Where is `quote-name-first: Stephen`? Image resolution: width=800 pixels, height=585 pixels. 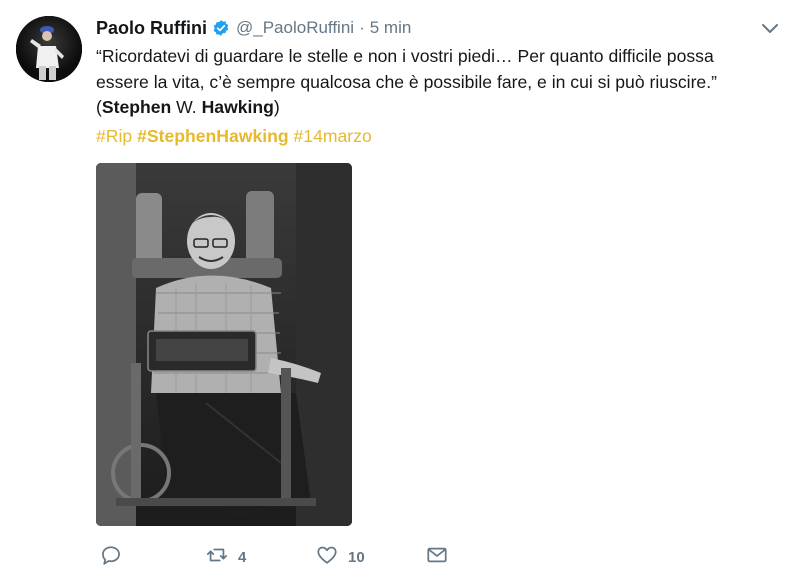
quote-name-first: Stephen is located at coordinates (136, 107).